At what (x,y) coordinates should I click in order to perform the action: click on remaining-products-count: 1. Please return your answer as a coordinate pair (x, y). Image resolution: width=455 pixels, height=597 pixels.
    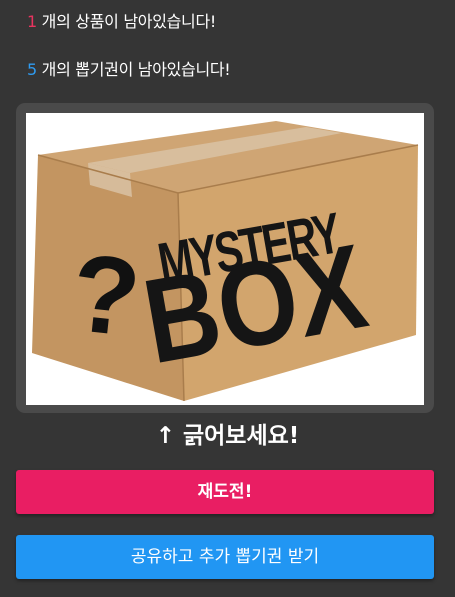
    Looking at the image, I should click on (32, 21).